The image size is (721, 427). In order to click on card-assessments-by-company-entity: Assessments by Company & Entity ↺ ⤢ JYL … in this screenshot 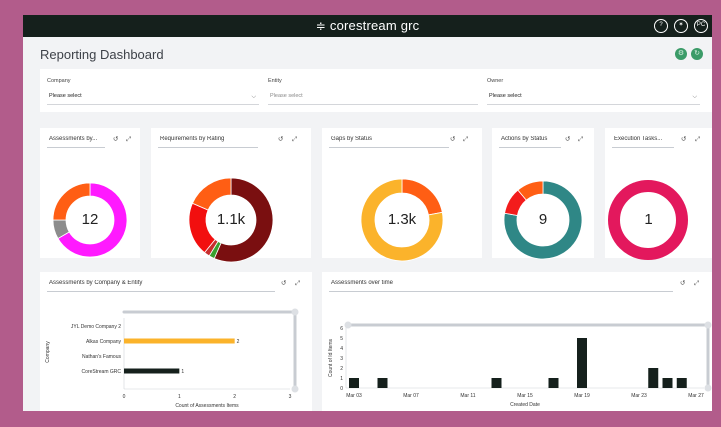, I will do `click(176, 341)`.